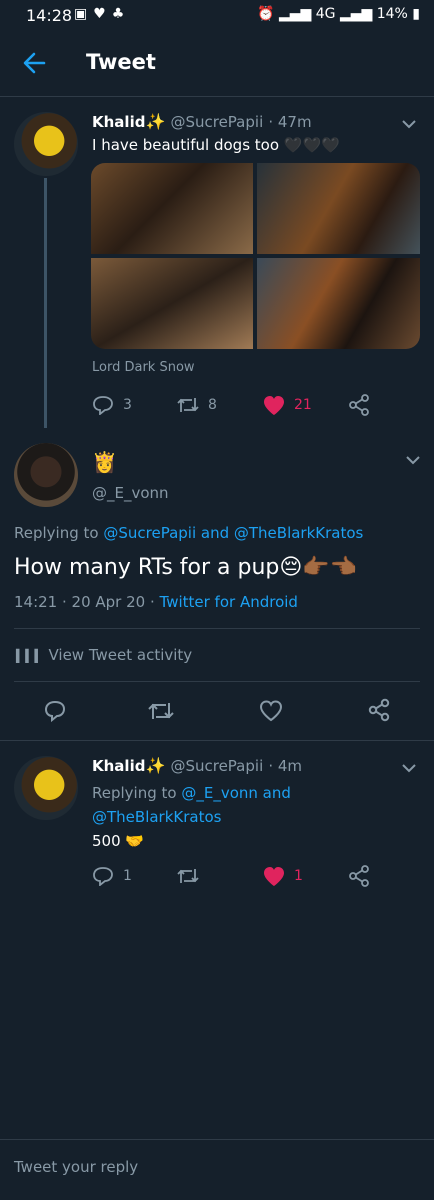  I want to click on like-icon, so click(271, 711).